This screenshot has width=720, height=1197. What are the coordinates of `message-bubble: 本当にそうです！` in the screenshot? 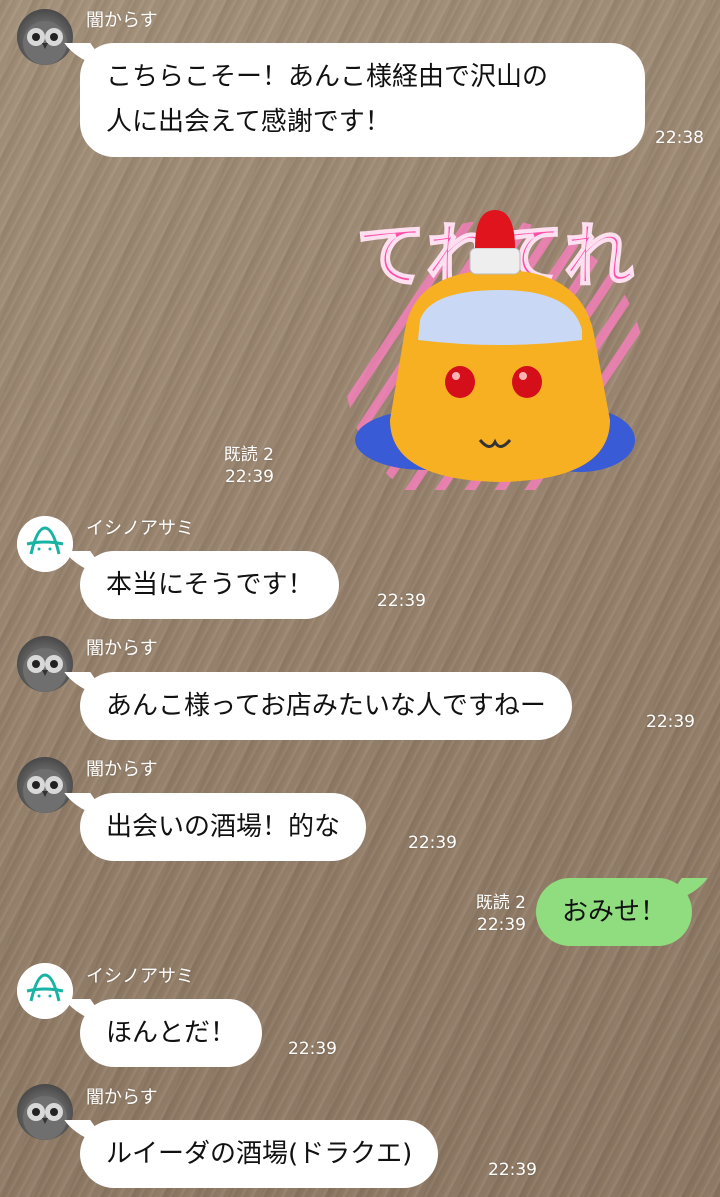 It's located at (210, 585).